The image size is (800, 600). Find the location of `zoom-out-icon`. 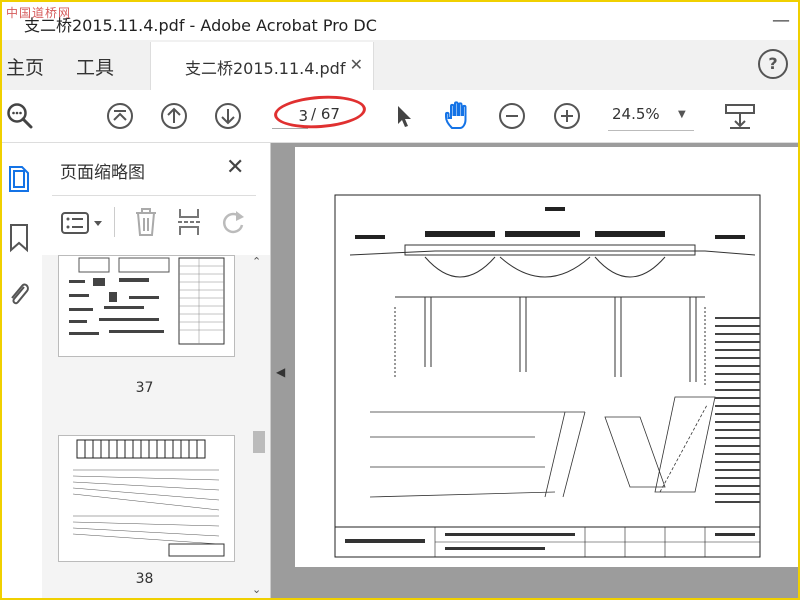

zoom-out-icon is located at coordinates (512, 116).